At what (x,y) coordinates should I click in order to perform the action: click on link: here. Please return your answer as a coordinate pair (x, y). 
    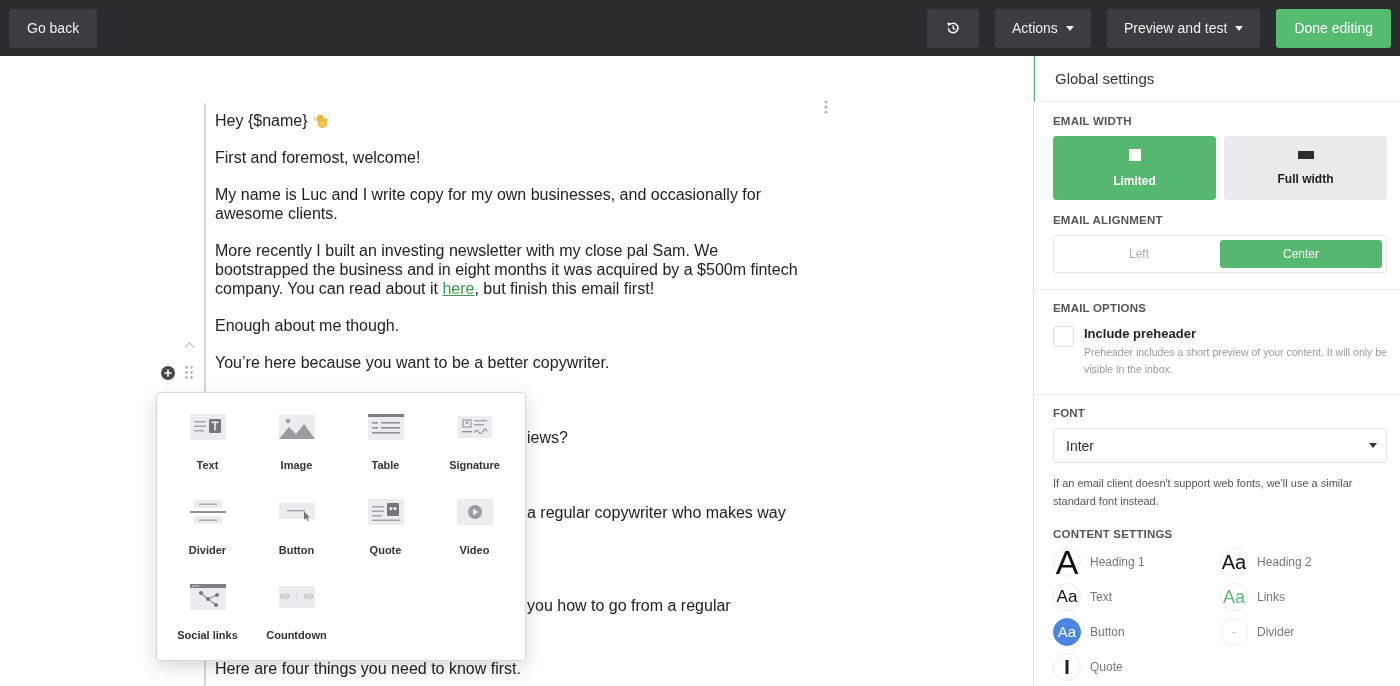
    Looking at the image, I should click on (458, 288).